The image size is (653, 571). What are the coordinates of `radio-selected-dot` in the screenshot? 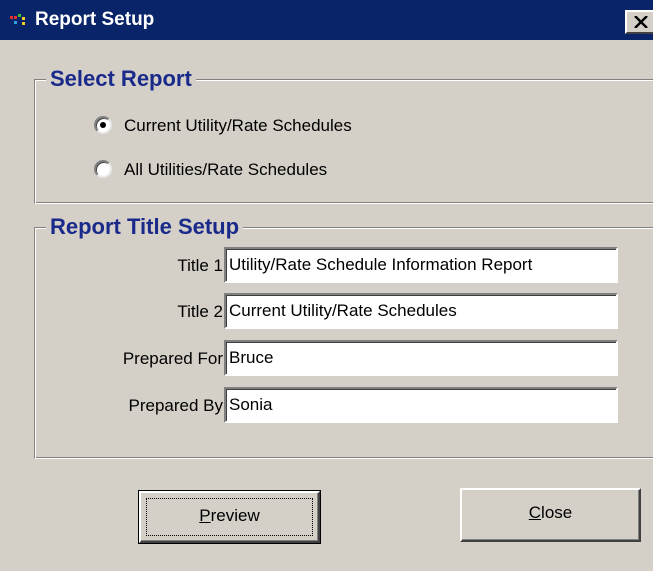 It's located at (103, 125).